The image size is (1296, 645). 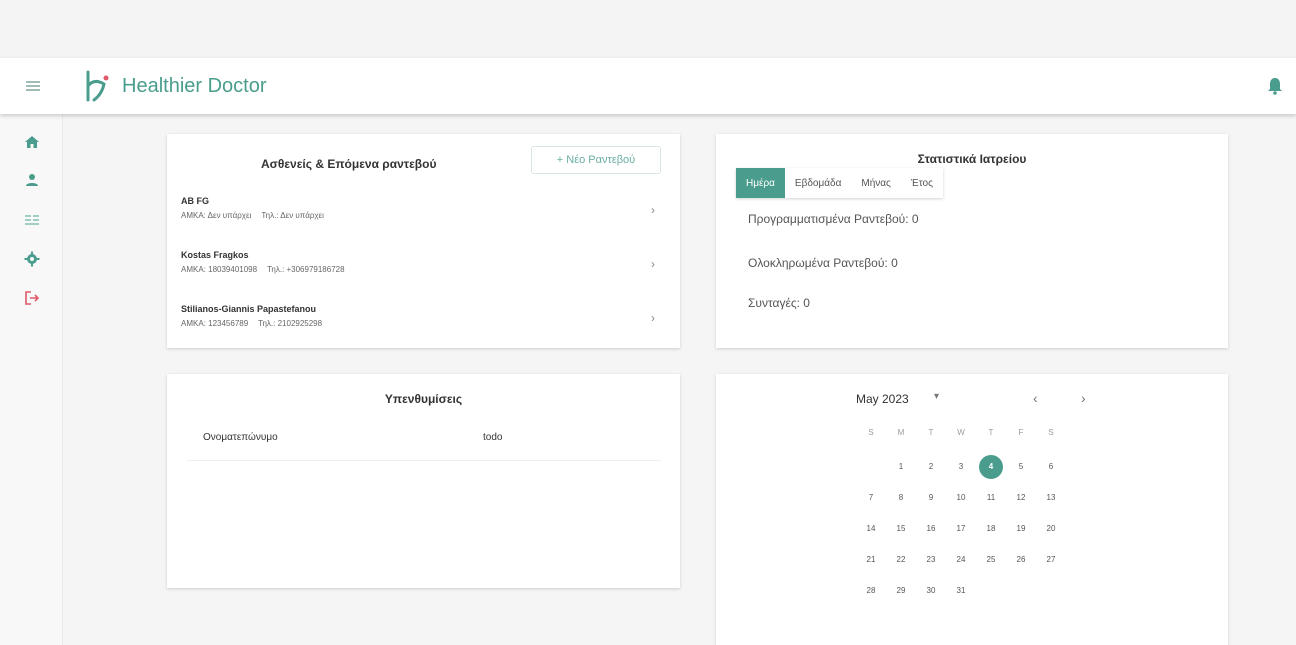 What do you see at coordinates (32, 259) in the screenshot?
I see `gear-icon` at bounding box center [32, 259].